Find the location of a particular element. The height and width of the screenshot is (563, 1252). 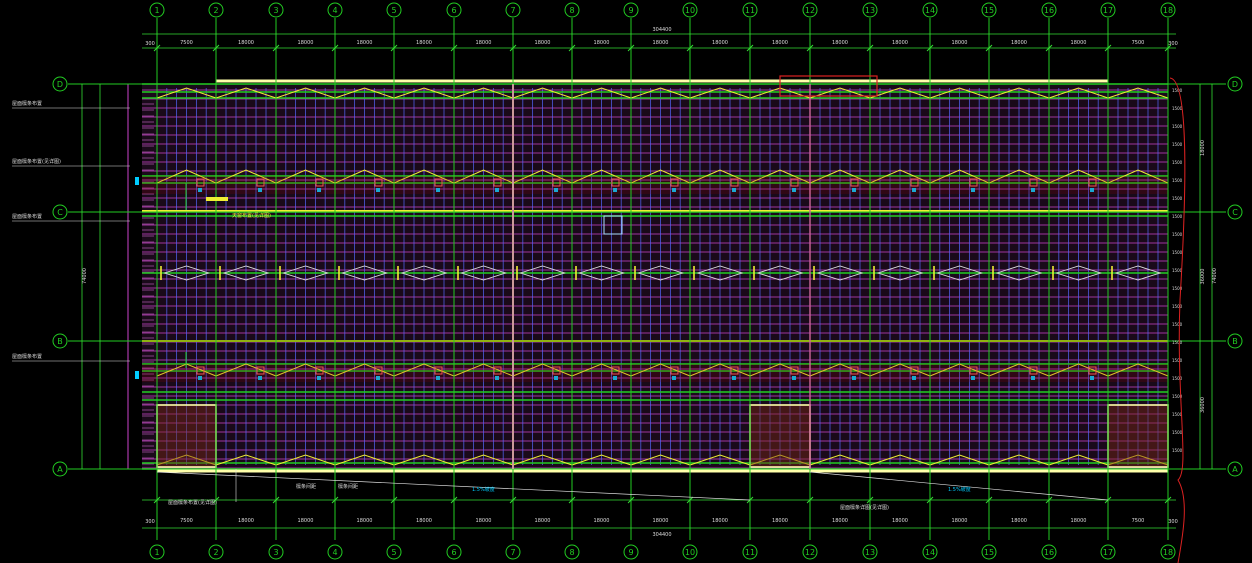

top-total-dimension: 304400 is located at coordinates (661, 30).